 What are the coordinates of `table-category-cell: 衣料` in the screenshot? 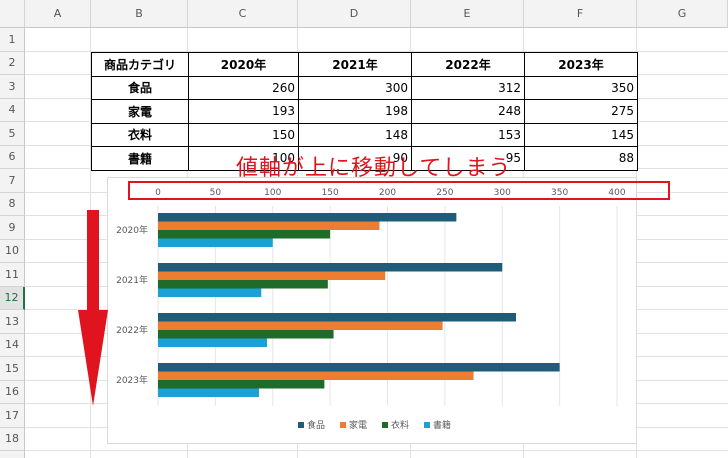 It's located at (140, 134).